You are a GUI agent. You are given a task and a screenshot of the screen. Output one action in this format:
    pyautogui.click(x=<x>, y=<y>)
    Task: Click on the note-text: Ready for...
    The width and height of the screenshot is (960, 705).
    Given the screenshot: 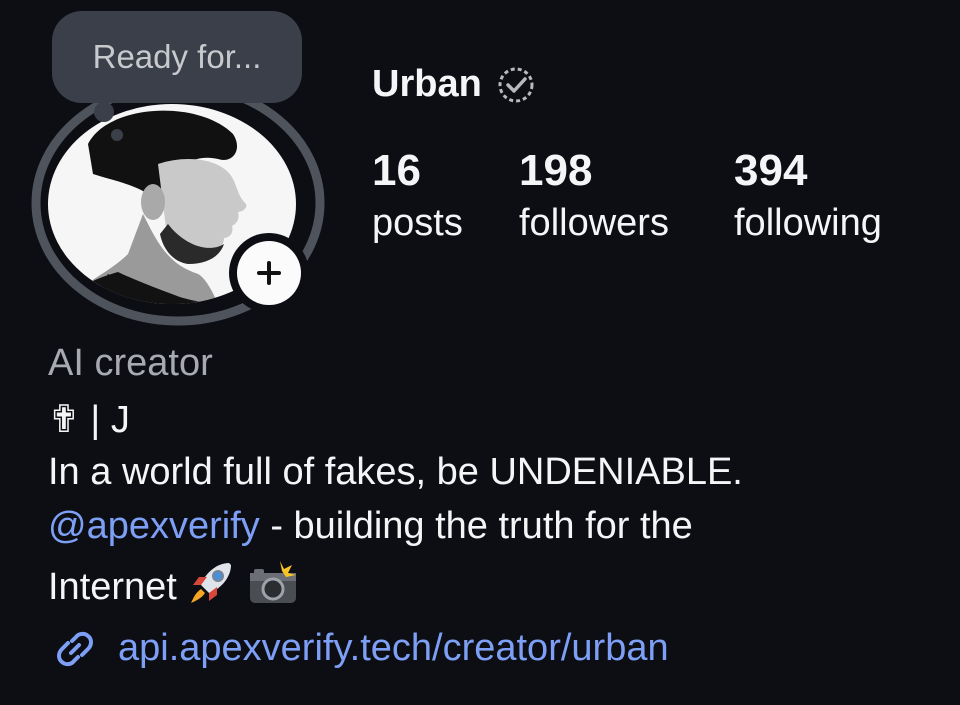 What is the action you would take?
    pyautogui.click(x=177, y=56)
    